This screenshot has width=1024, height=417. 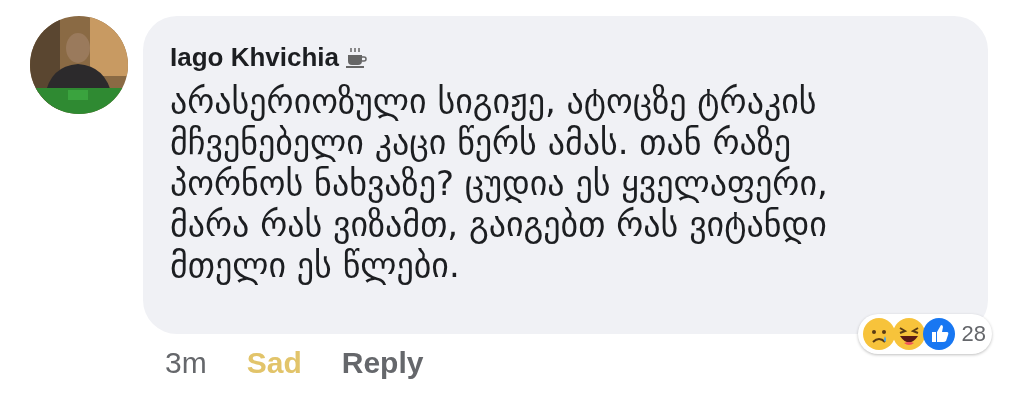 What do you see at coordinates (356, 57) in the screenshot?
I see `coffee-cup-icon` at bounding box center [356, 57].